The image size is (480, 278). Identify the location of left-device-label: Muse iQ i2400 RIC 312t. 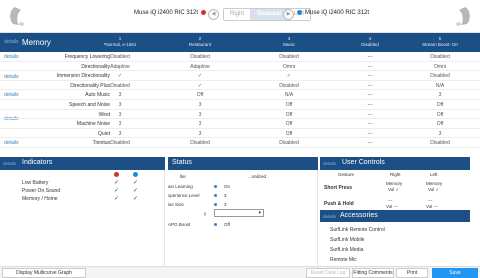
(170, 13).